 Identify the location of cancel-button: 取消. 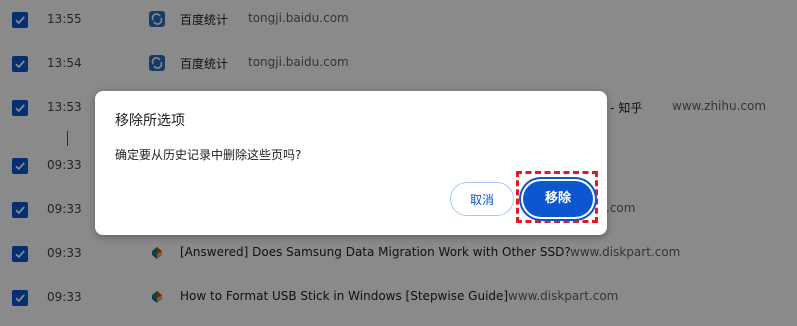
(482, 199).